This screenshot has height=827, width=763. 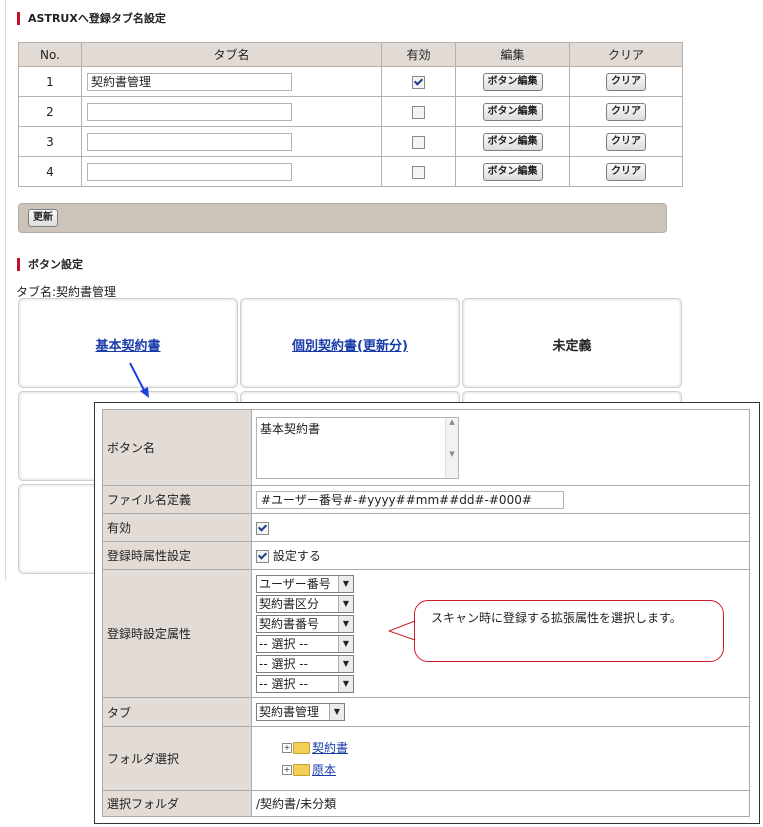 What do you see at coordinates (305, 663) in the screenshot?
I see `attribute-select-5: -- 選択 -- ▼` at bounding box center [305, 663].